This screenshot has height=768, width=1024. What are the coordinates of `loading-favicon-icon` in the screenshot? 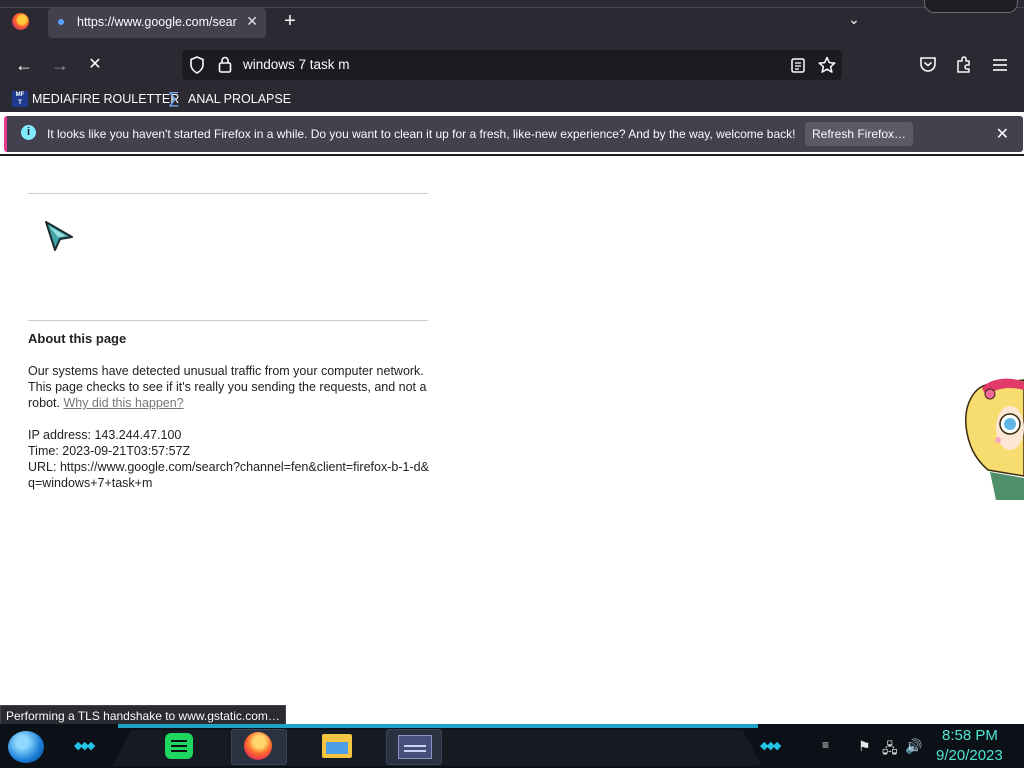 It's located at (61, 22).